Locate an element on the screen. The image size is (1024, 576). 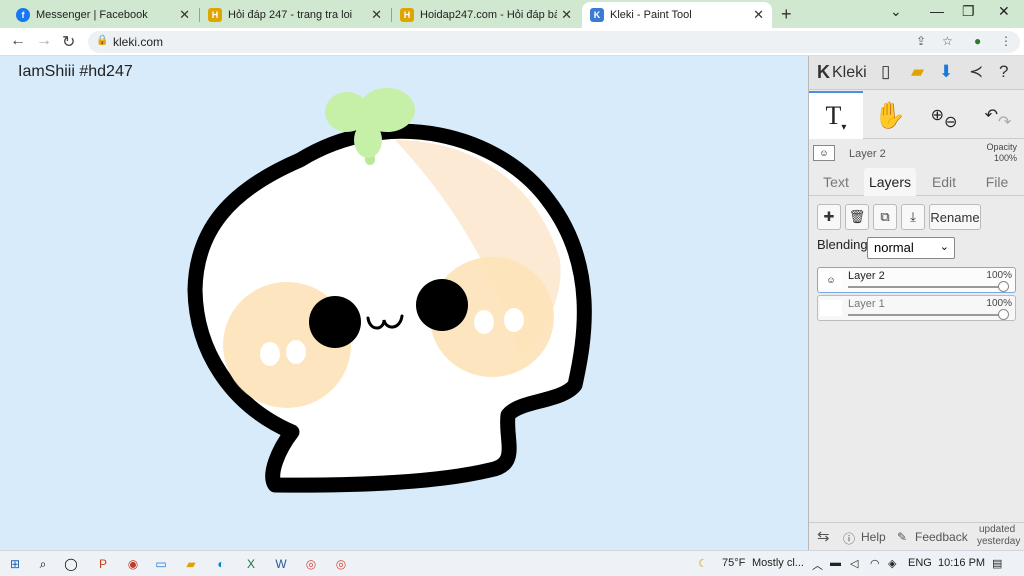
panel-toolbar: K Kleki ▯ ▰ ⬇ ≺ ? is located at coordinates (916, 73).